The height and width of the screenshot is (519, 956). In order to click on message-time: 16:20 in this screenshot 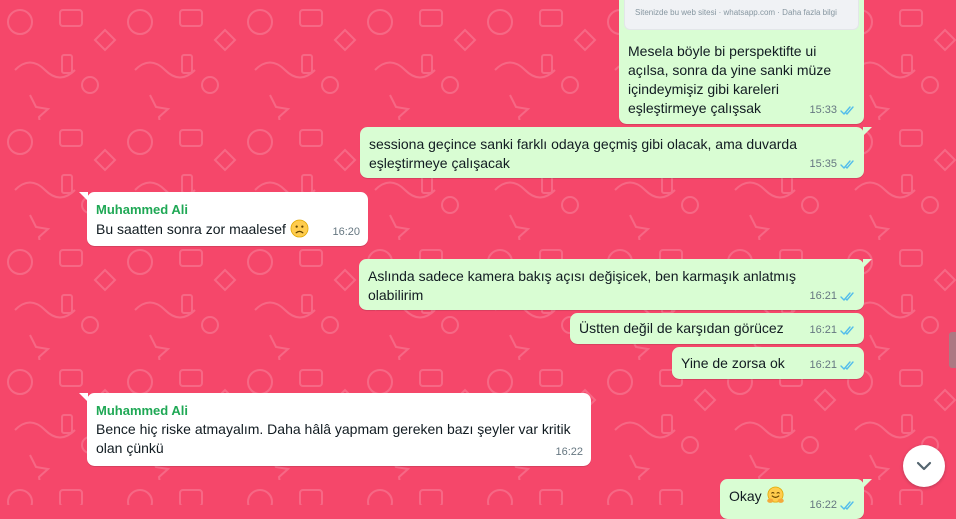, I will do `click(346, 232)`.